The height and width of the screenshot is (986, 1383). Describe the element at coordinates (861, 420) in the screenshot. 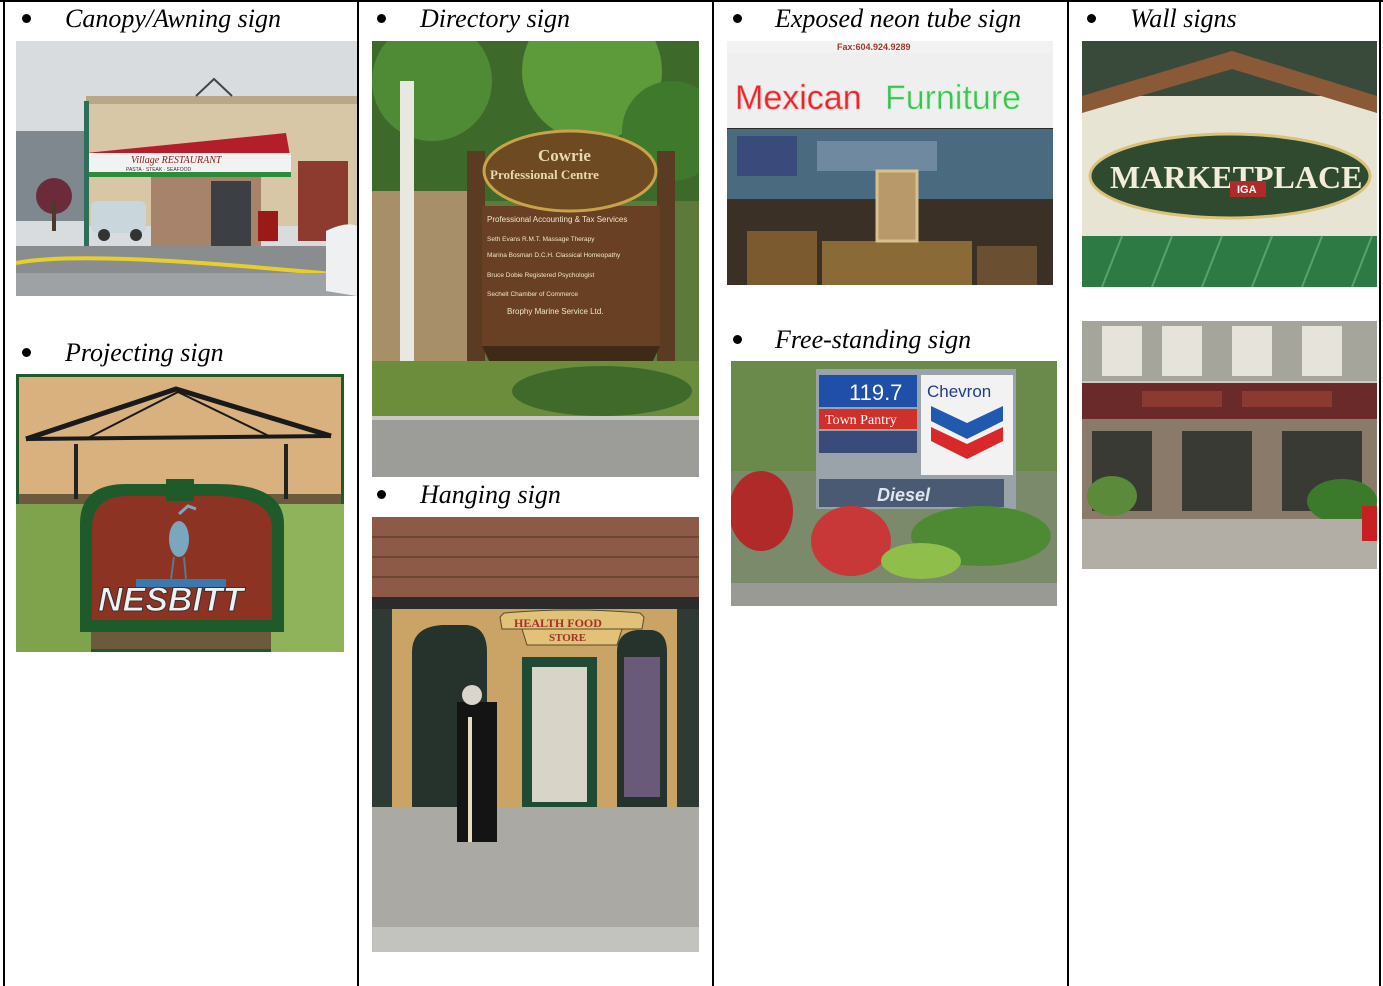

I see `store-text: Town Pantry` at that location.